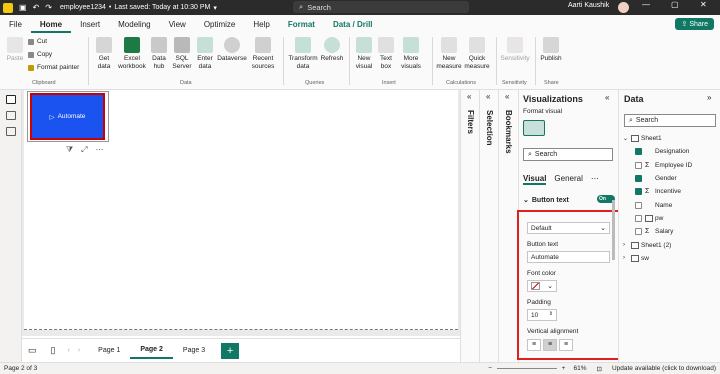  What do you see at coordinates (671, 204) in the screenshot?
I see `tree-field-name: Name` at bounding box center [671, 204].